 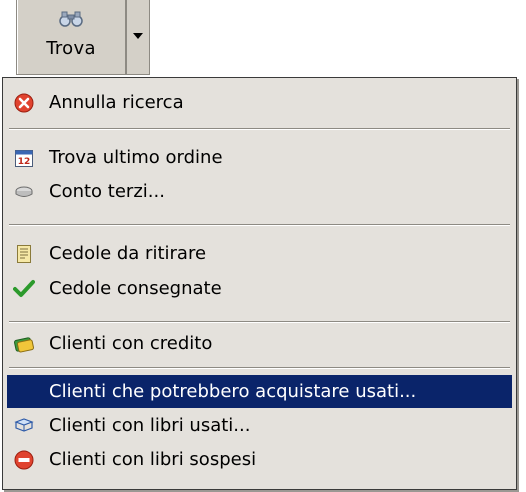 I want to click on svg-text: 12, so click(x=24, y=162).